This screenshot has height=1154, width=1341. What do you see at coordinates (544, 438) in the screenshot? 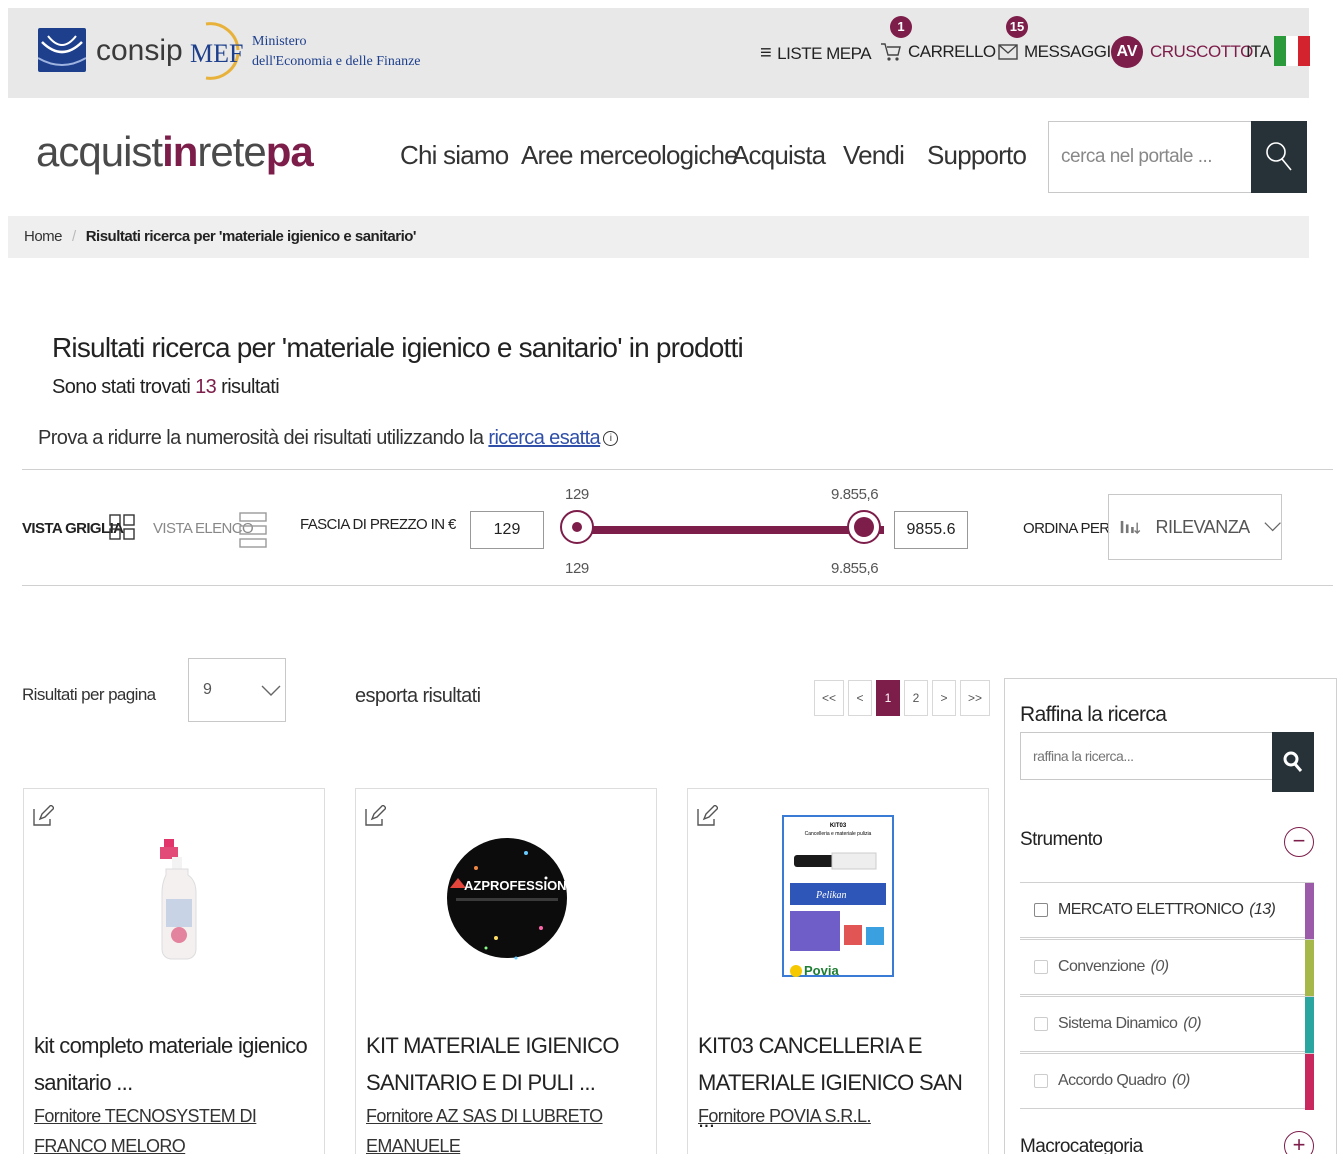
I see `exact-search-link: ricerca esatta` at bounding box center [544, 438].